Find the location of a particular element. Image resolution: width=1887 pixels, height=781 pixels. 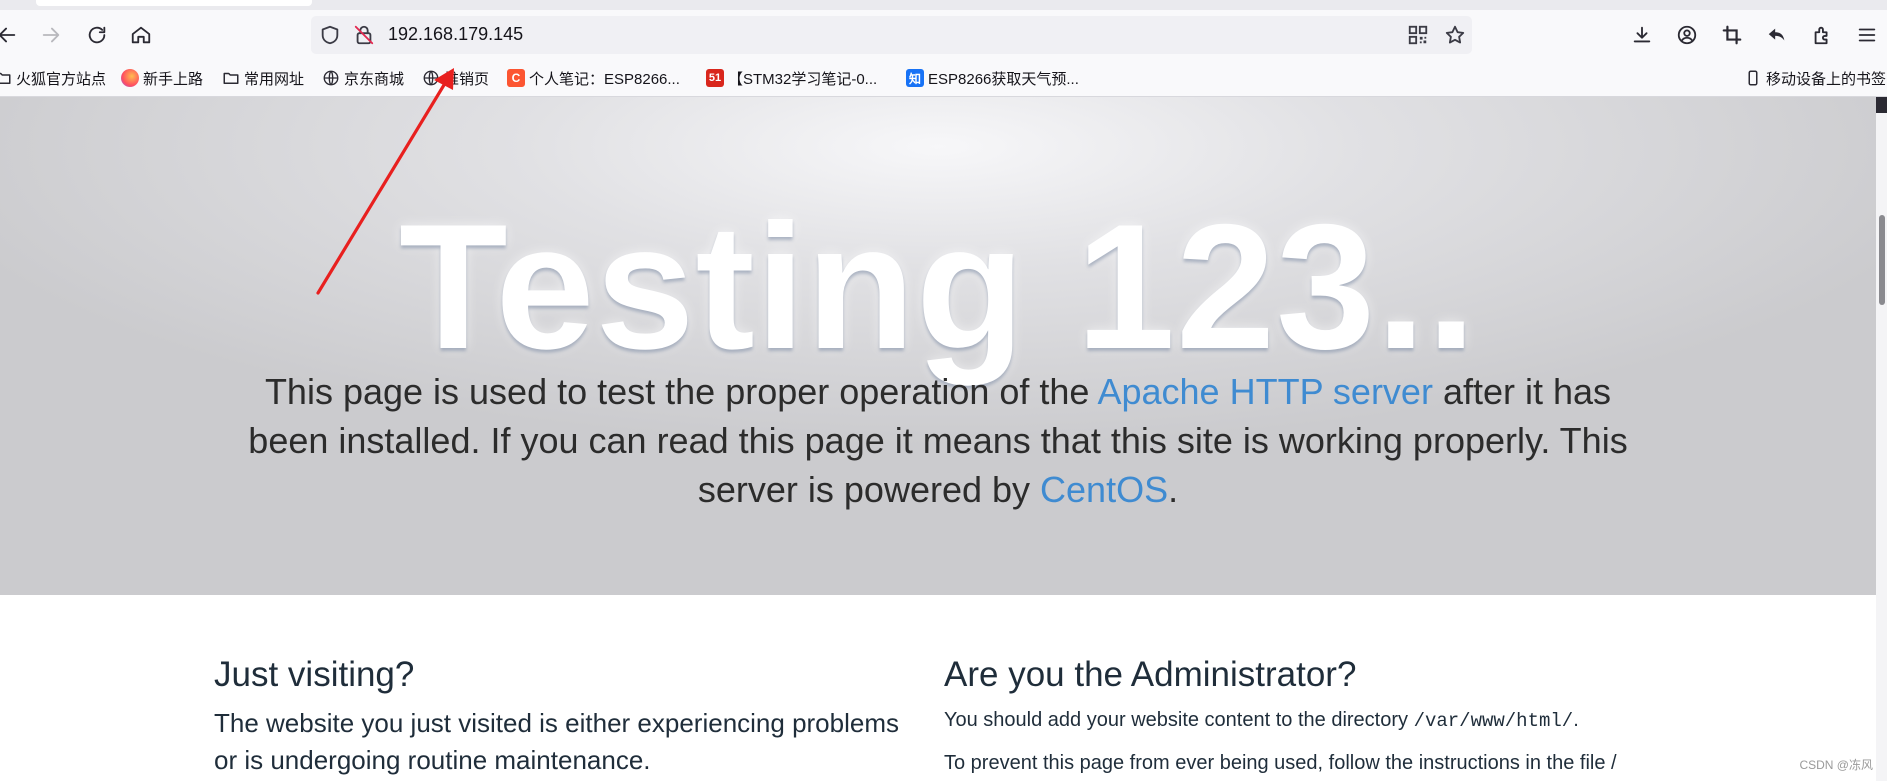

admin-text-part: . is located at coordinates (1576, 720).